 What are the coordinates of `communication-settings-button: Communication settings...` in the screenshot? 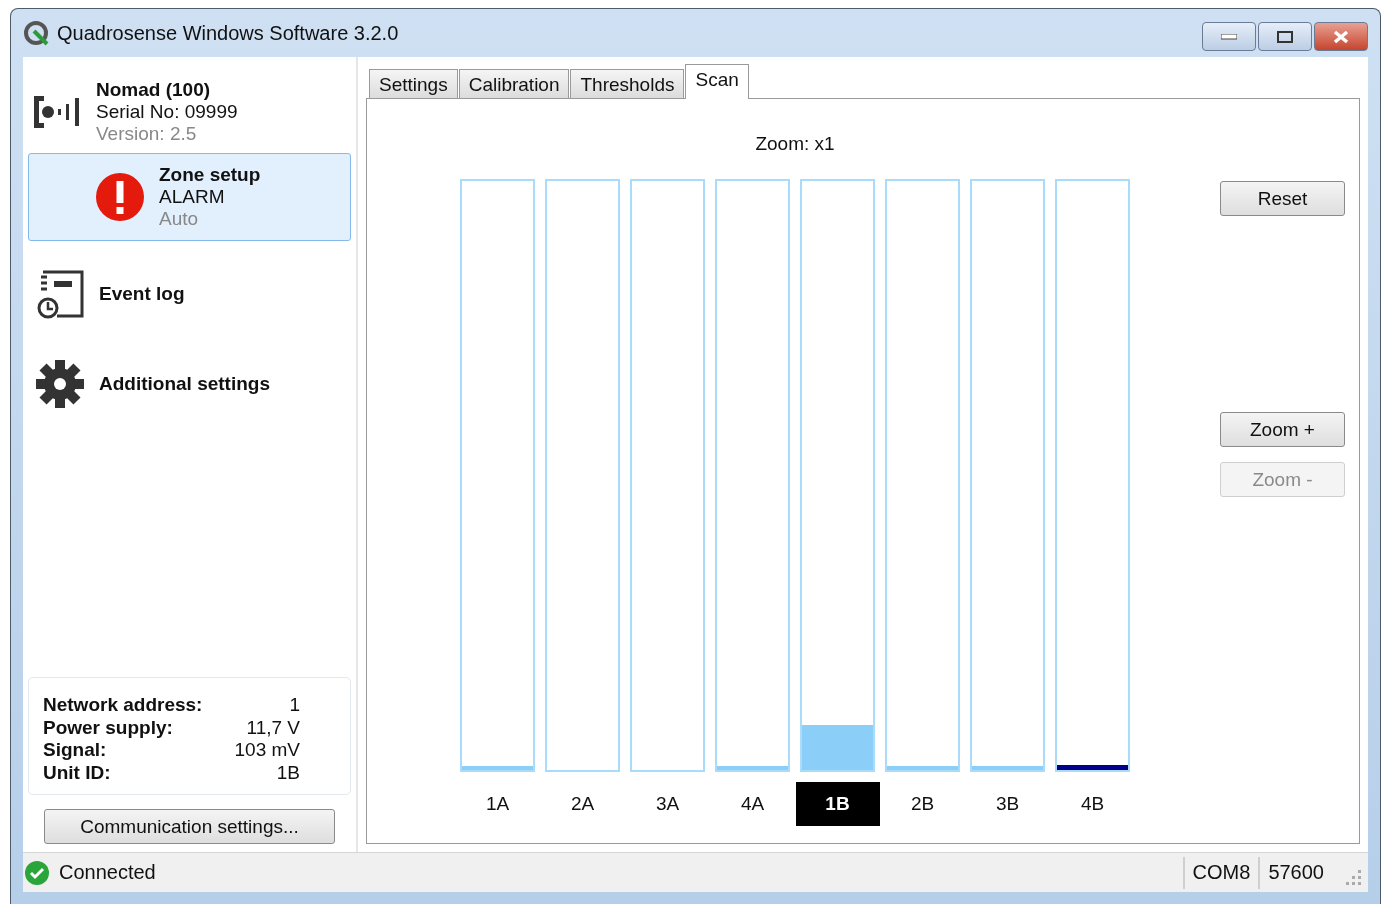 It's located at (189, 826).